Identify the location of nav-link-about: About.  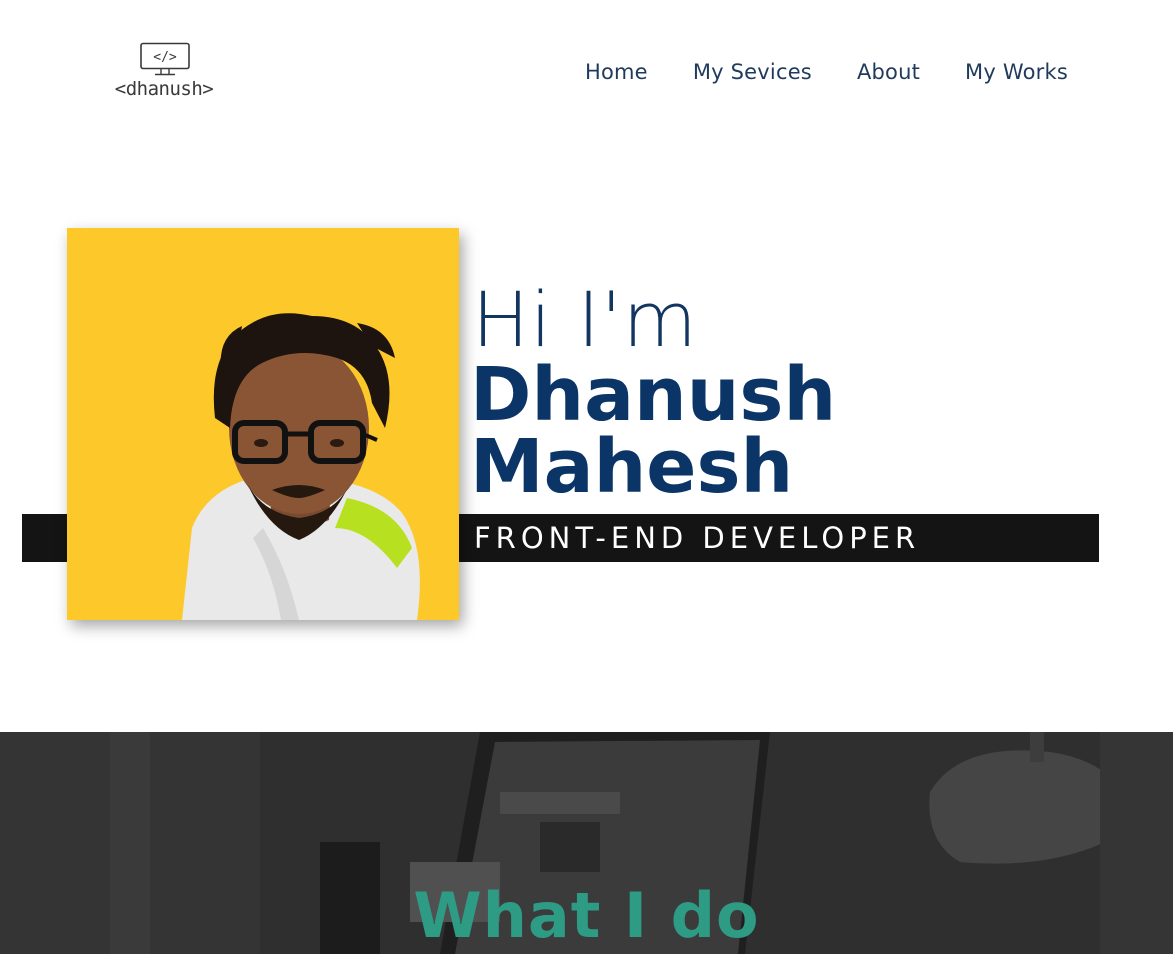
(888, 72).